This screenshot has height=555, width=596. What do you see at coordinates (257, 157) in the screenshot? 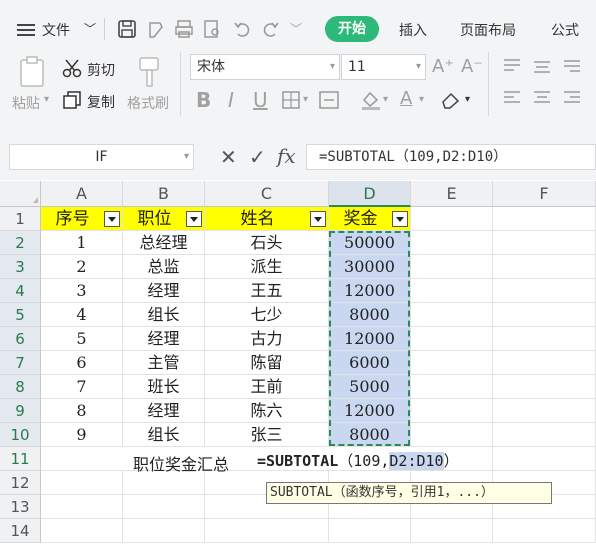
I see `confirm-icon: ✓` at bounding box center [257, 157].